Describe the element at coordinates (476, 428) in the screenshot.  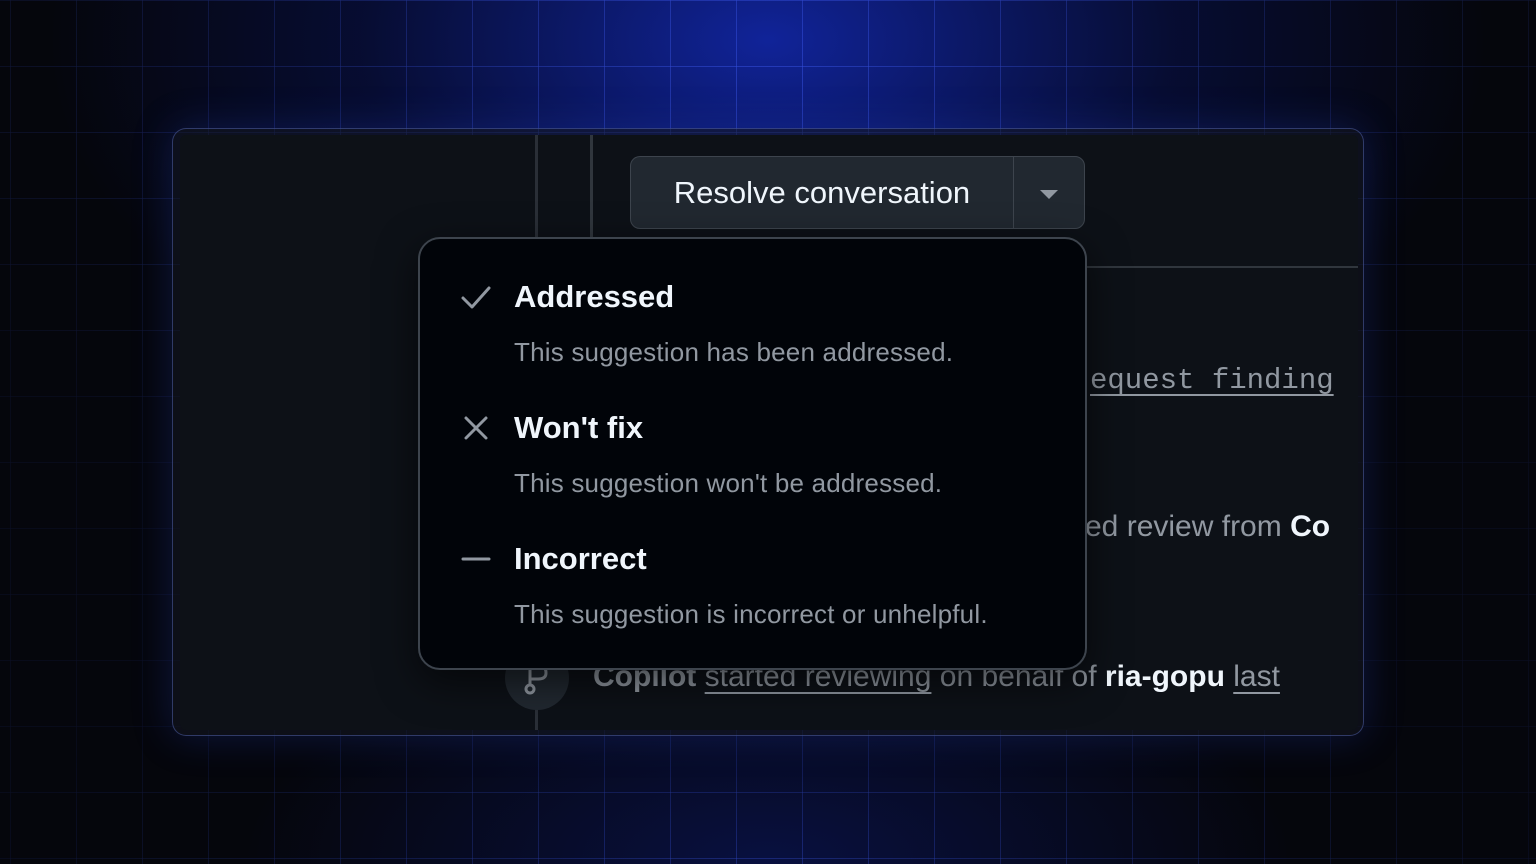
I see `x-icon` at that location.